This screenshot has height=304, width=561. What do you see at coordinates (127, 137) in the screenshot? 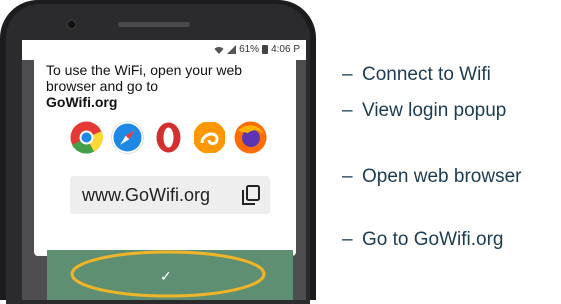
I see `safari-icon` at bounding box center [127, 137].